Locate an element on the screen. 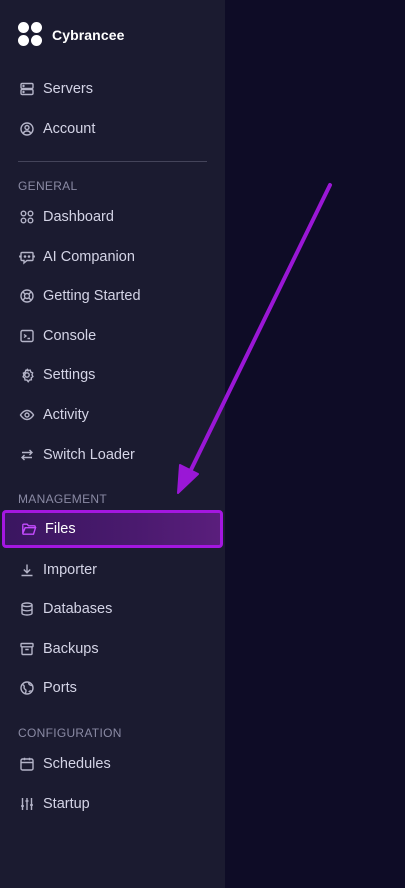 Image resolution: width=405 pixels, height=888 pixels. sidebar-item-label: Files is located at coordinates (60, 529).